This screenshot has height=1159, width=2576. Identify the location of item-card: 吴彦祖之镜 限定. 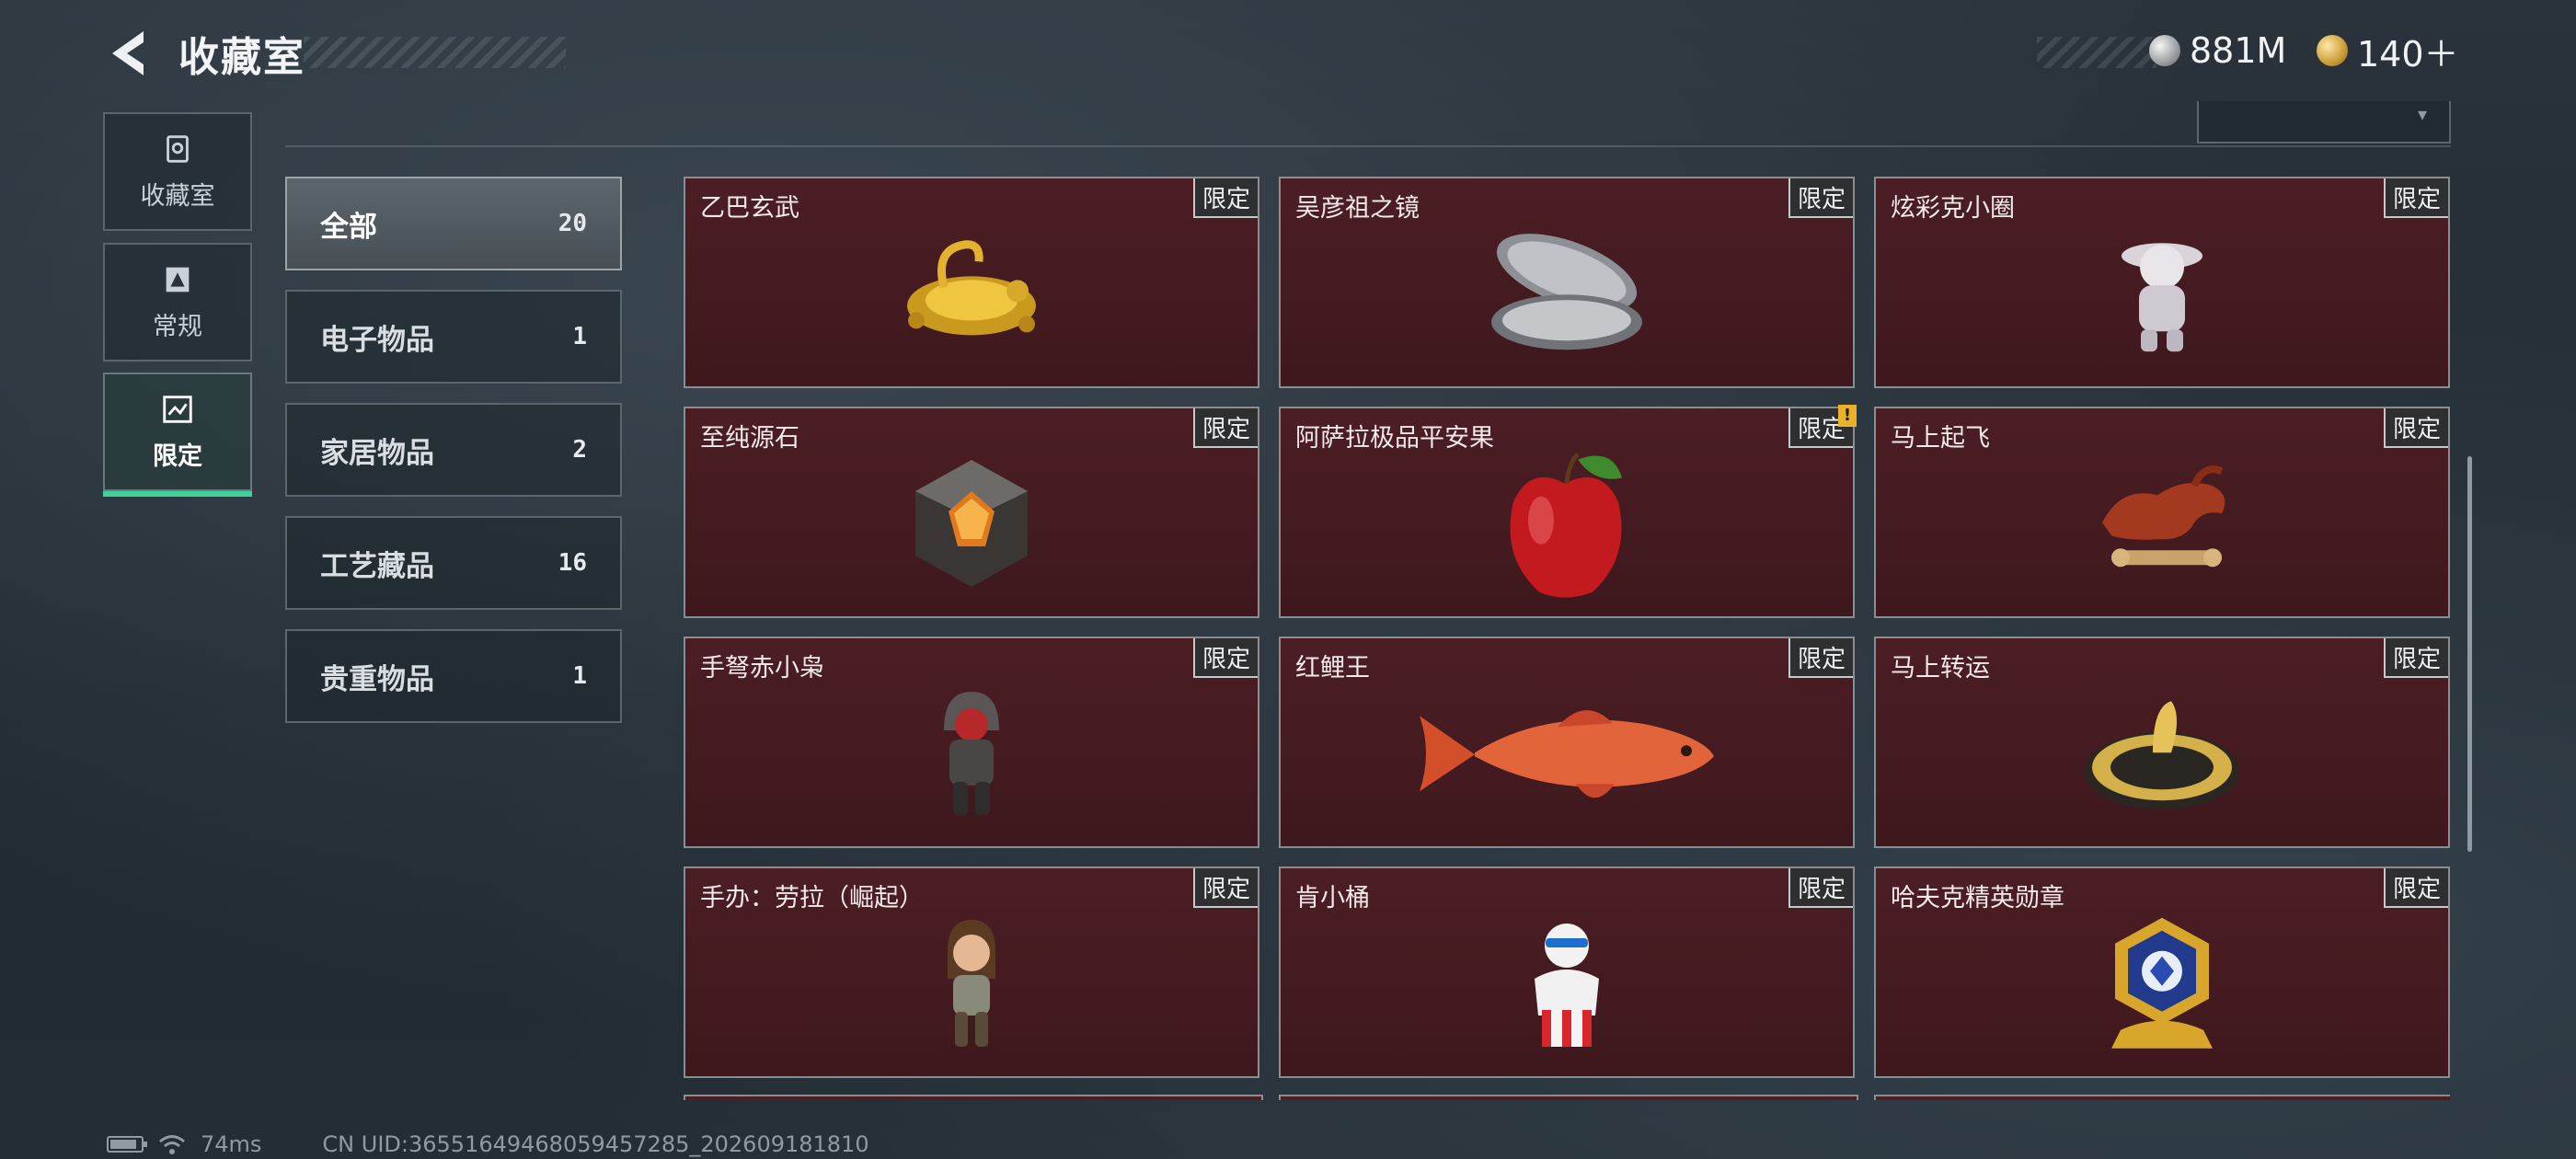
(1567, 282).